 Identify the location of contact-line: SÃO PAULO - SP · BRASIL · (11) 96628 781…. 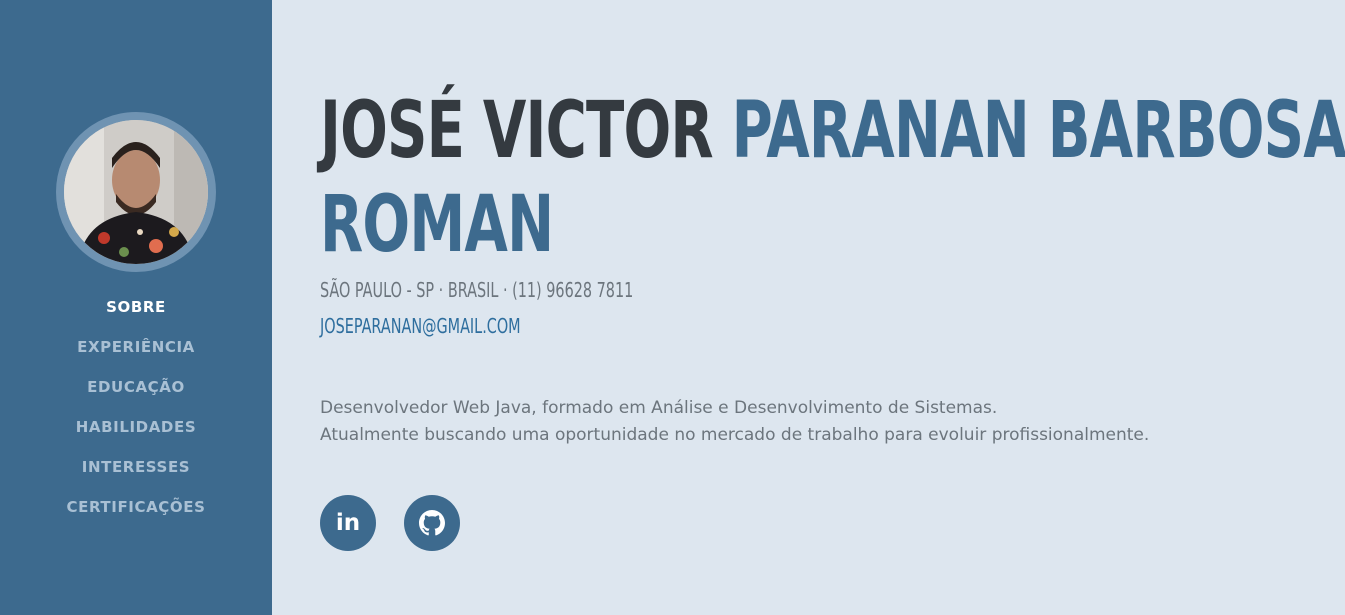
(477, 290).